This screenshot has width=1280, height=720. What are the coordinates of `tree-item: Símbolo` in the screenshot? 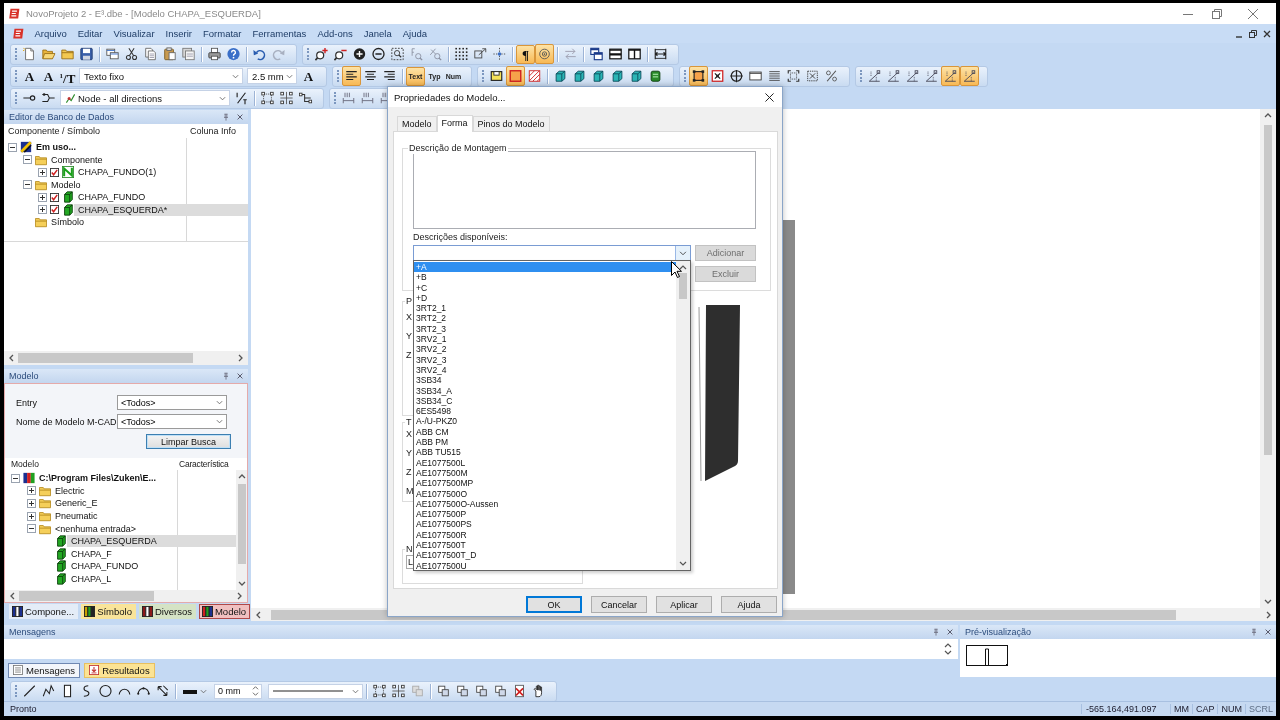 It's located at (147, 222).